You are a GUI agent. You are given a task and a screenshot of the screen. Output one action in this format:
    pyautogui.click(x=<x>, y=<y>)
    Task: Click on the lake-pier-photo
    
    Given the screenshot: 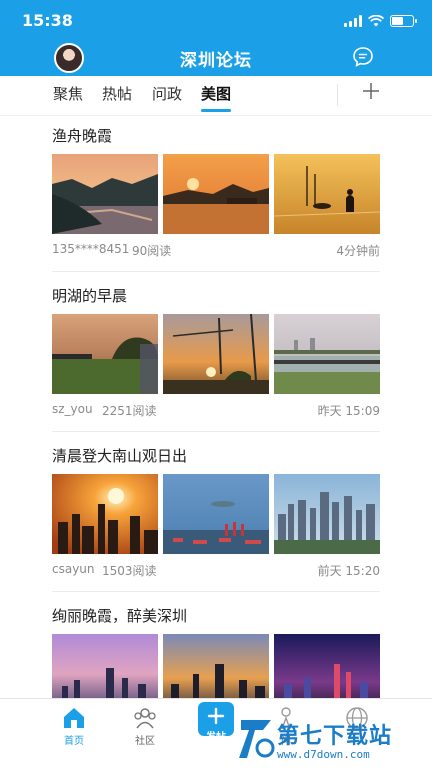 What is the action you would take?
    pyautogui.click(x=327, y=354)
    